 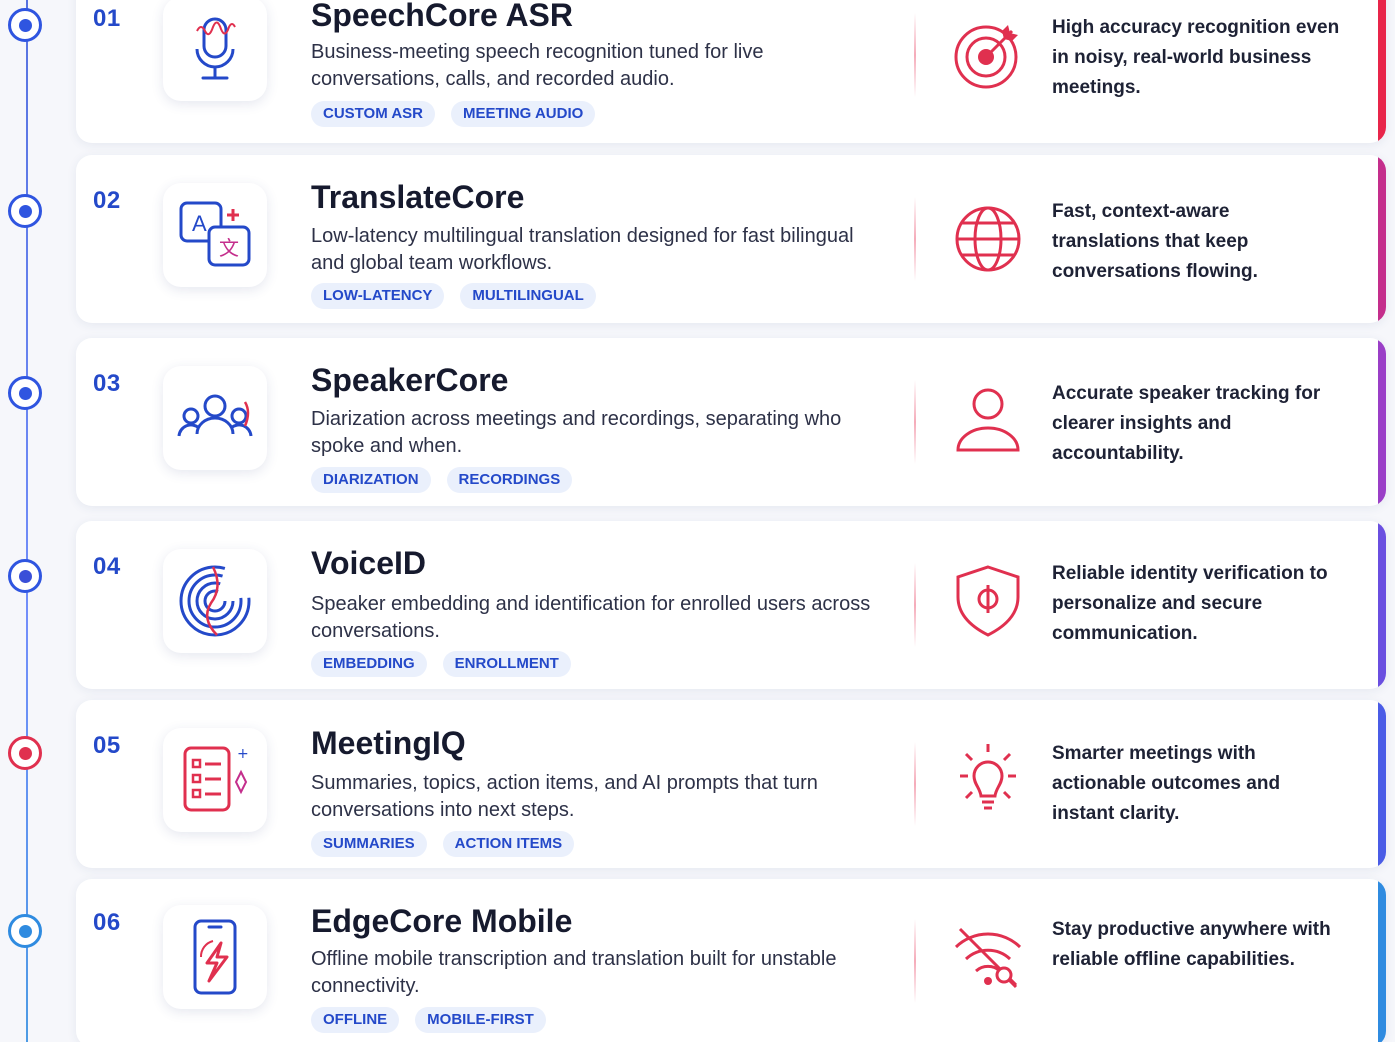 What do you see at coordinates (986, 57) in the screenshot?
I see `target-icon` at bounding box center [986, 57].